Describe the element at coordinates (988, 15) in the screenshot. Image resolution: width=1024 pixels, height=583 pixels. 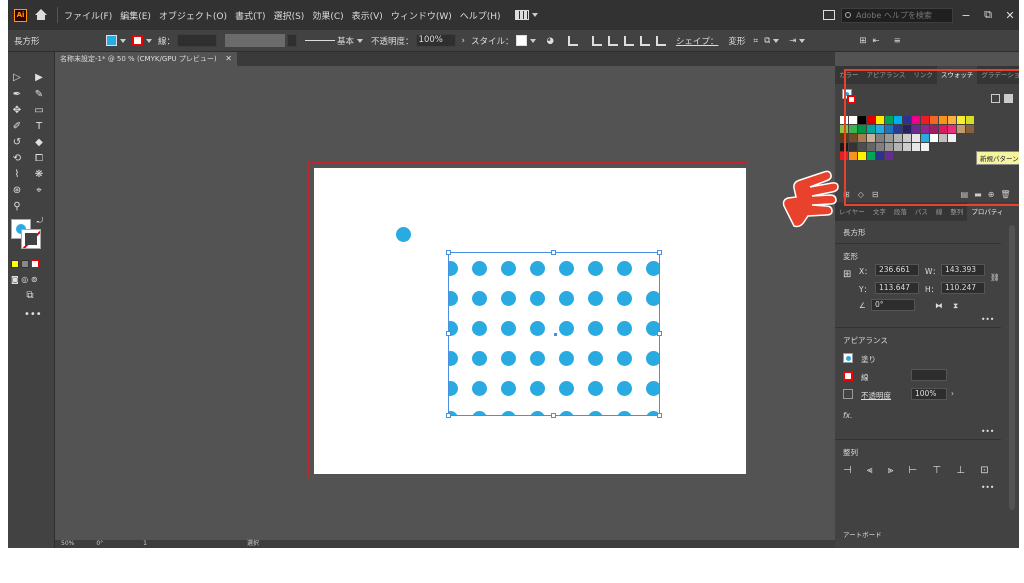
I see `restore-button: ⧉` at that location.